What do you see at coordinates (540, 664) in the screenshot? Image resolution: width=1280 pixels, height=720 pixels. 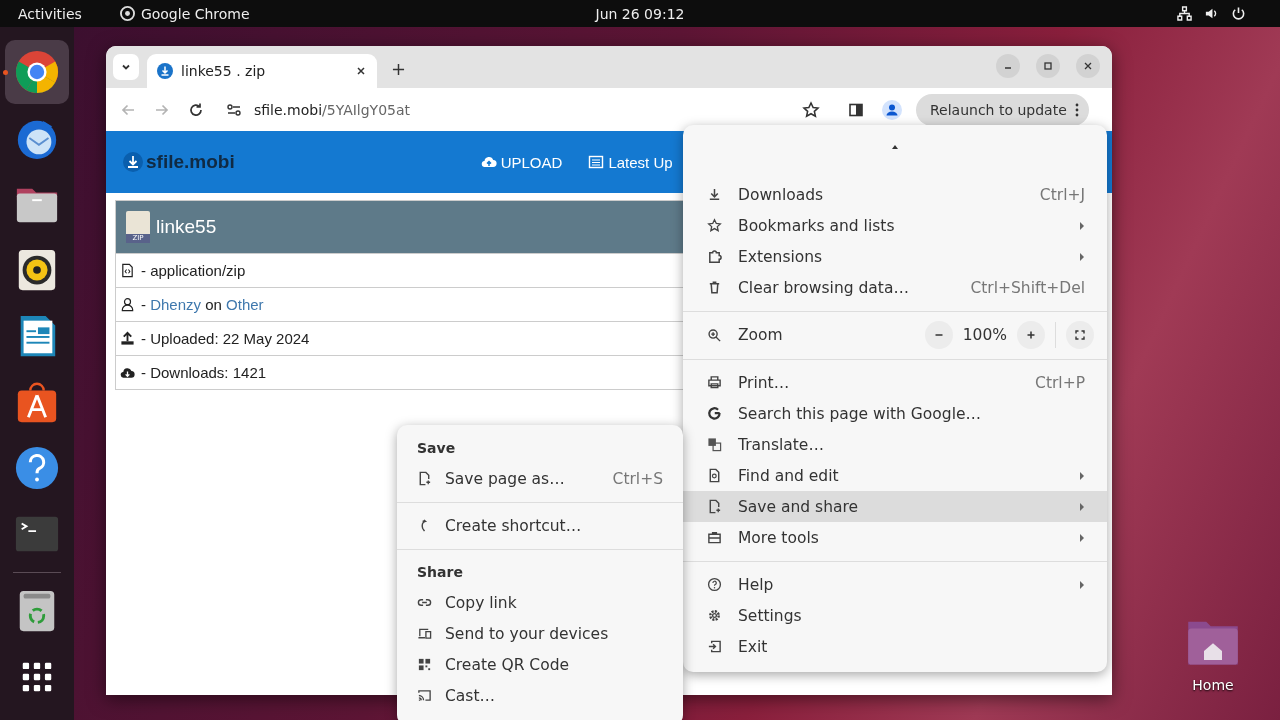 I see `menu-item: Create QR Code` at bounding box center [540, 664].